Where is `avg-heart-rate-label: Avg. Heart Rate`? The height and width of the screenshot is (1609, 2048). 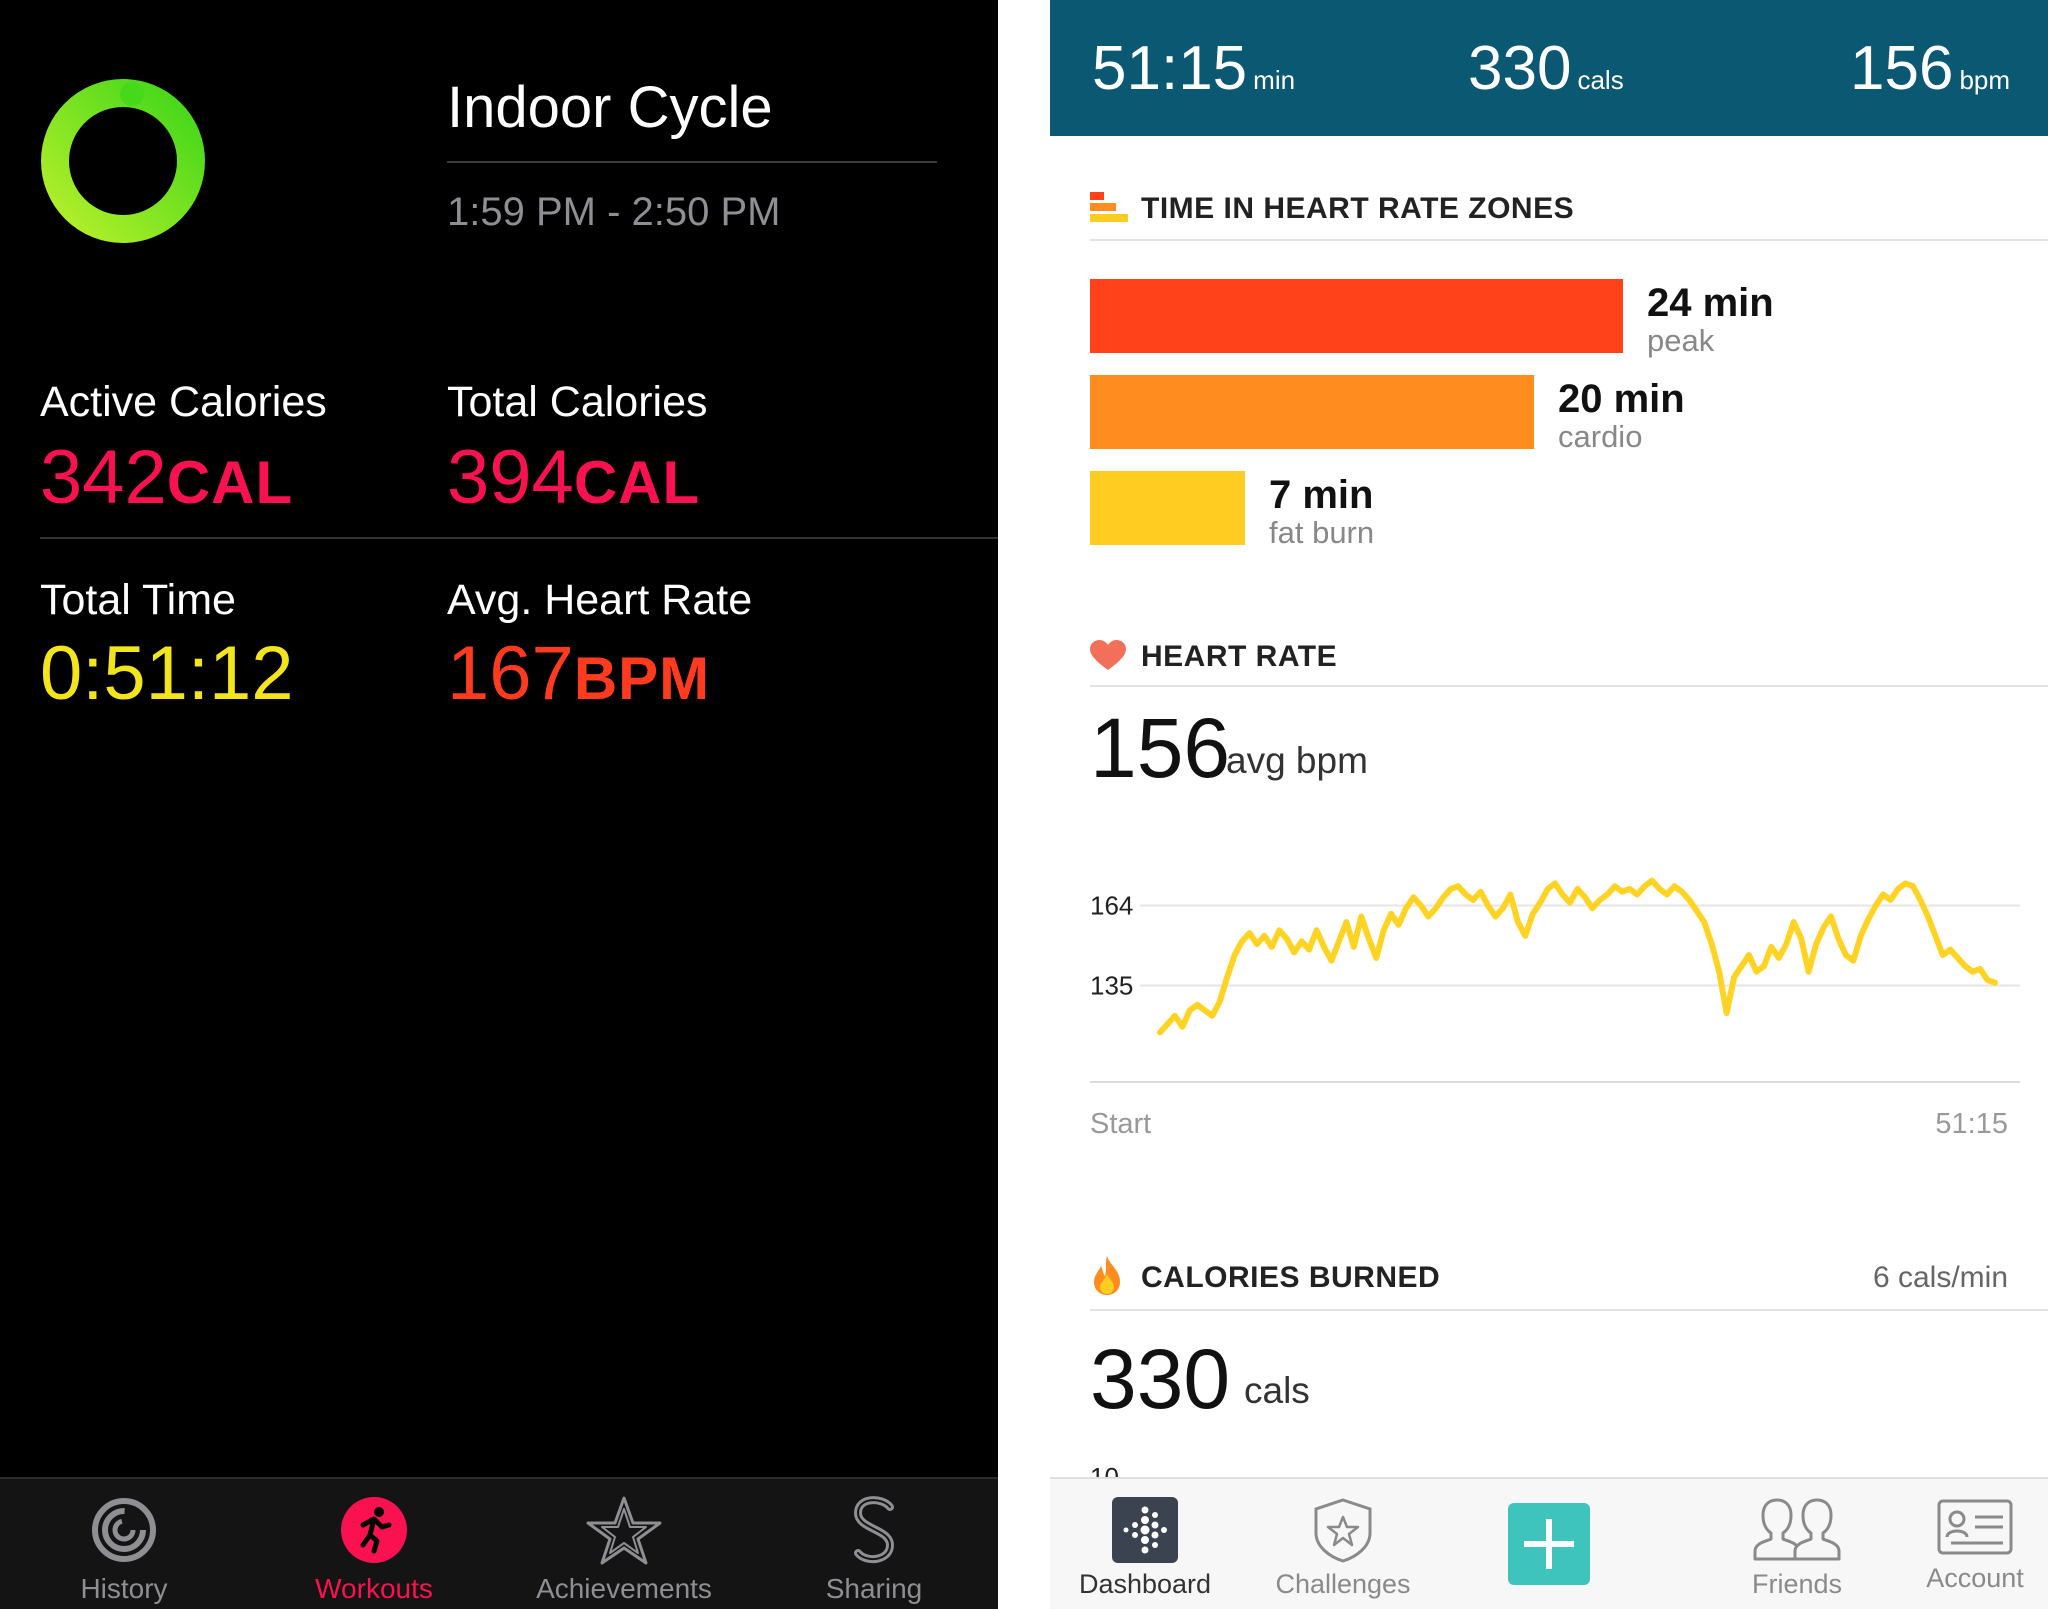
avg-heart-rate-label: Avg. Heart Rate is located at coordinates (600, 600).